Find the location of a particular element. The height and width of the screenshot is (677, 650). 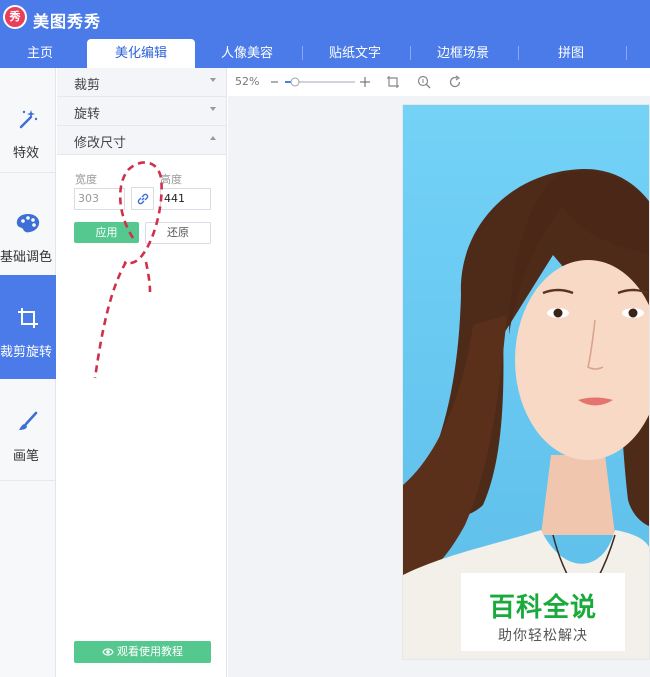

sidebar-item-label: 画笔 is located at coordinates (25, 456).